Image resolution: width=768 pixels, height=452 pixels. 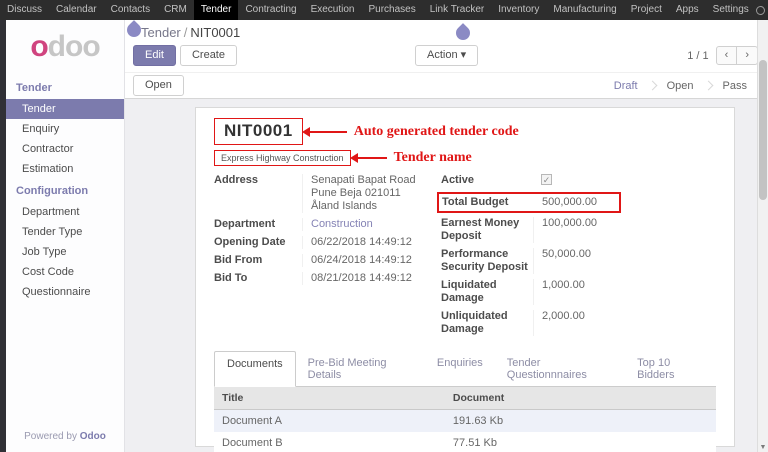 I want to click on state-open: Open, so click(x=680, y=86).